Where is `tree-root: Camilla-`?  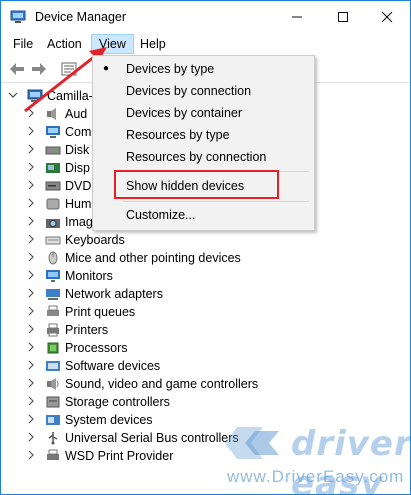
tree-root: Camilla- is located at coordinates (50, 96).